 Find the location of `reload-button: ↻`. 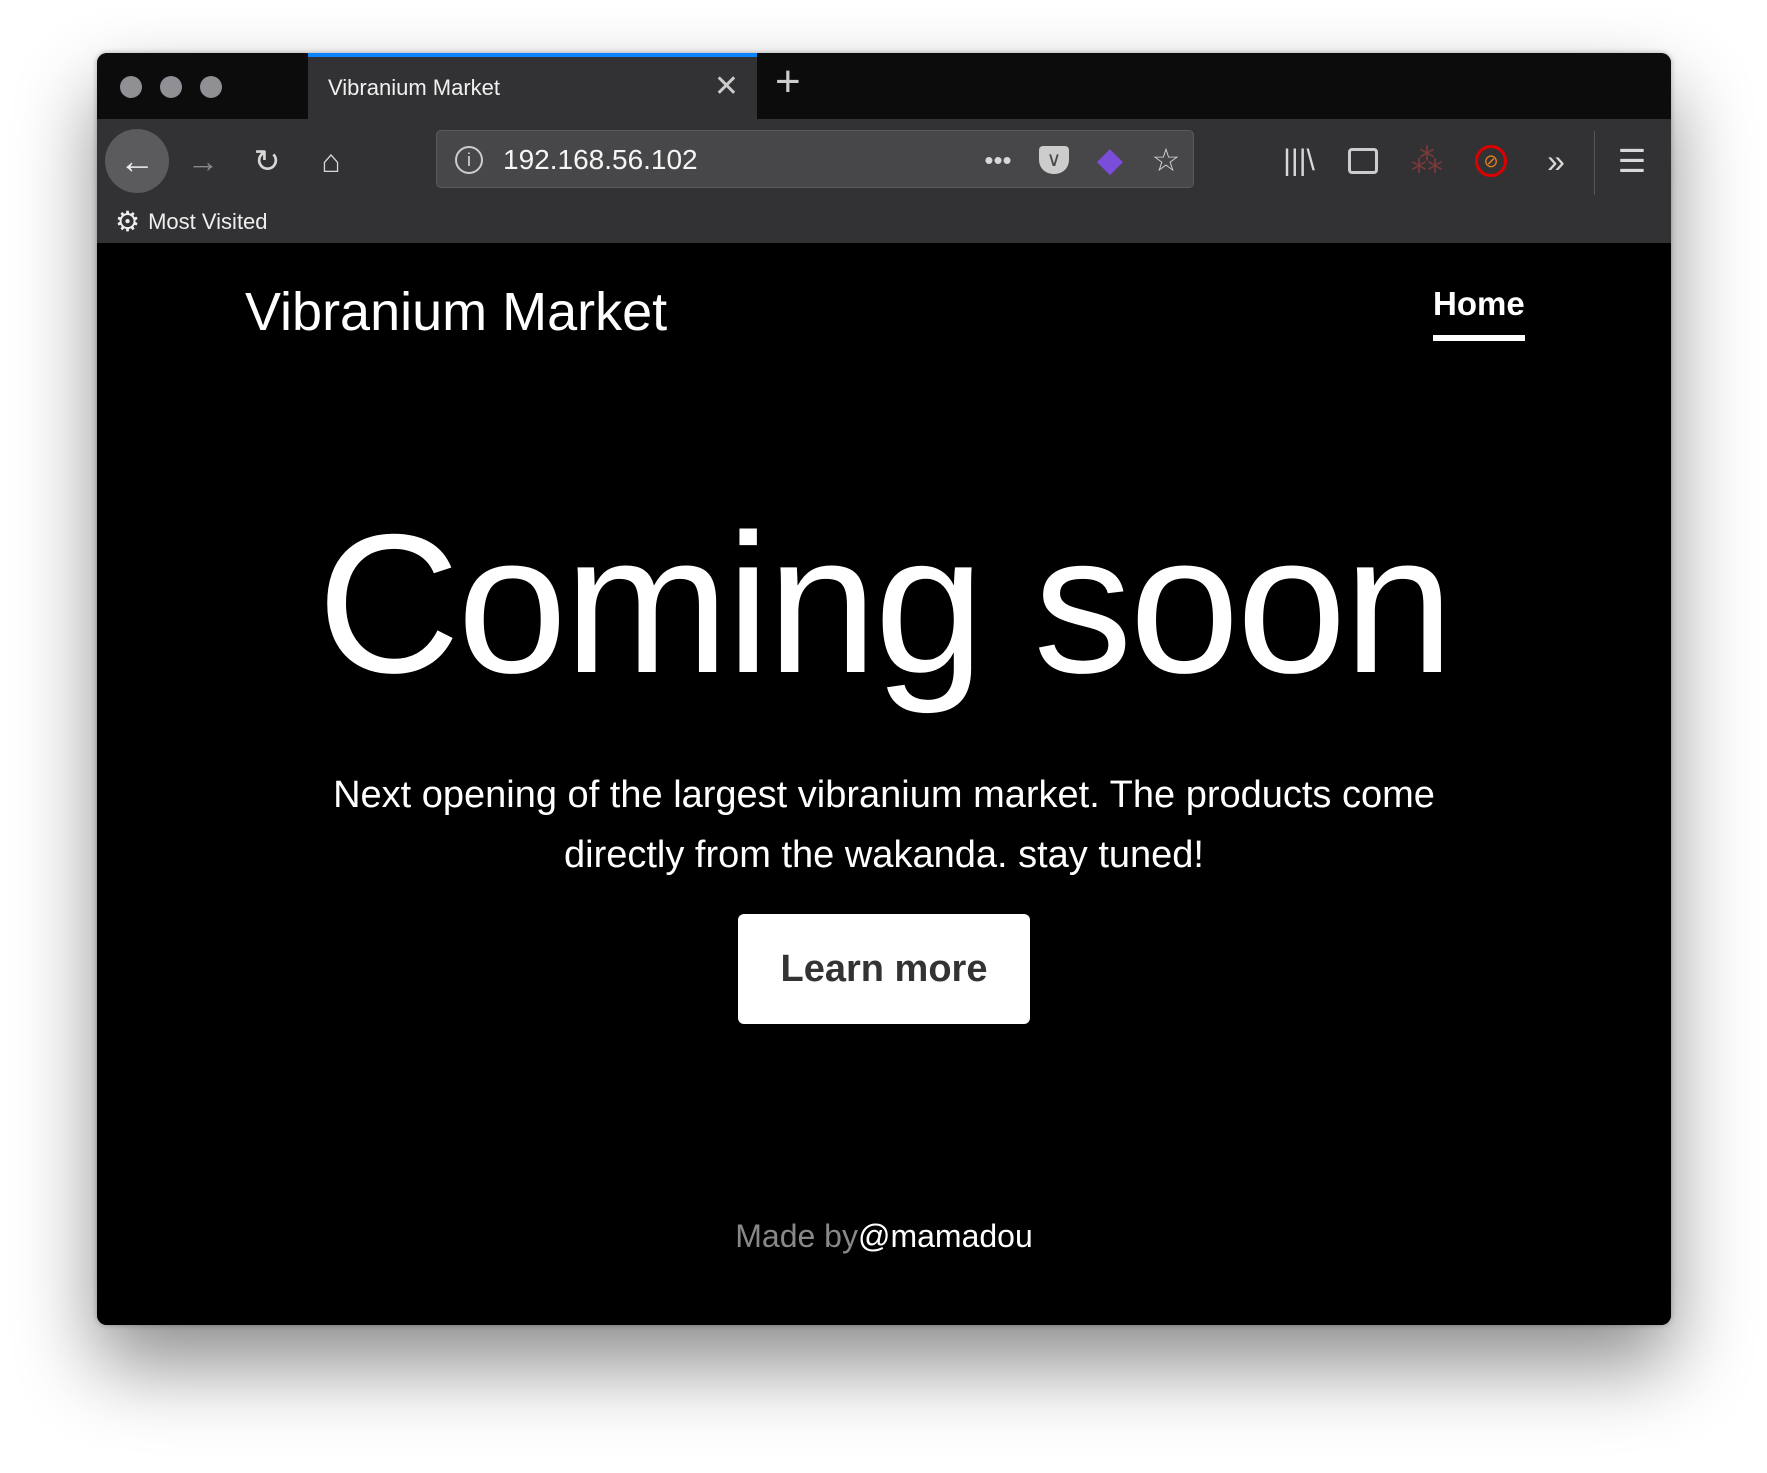

reload-button: ↻ is located at coordinates (267, 161).